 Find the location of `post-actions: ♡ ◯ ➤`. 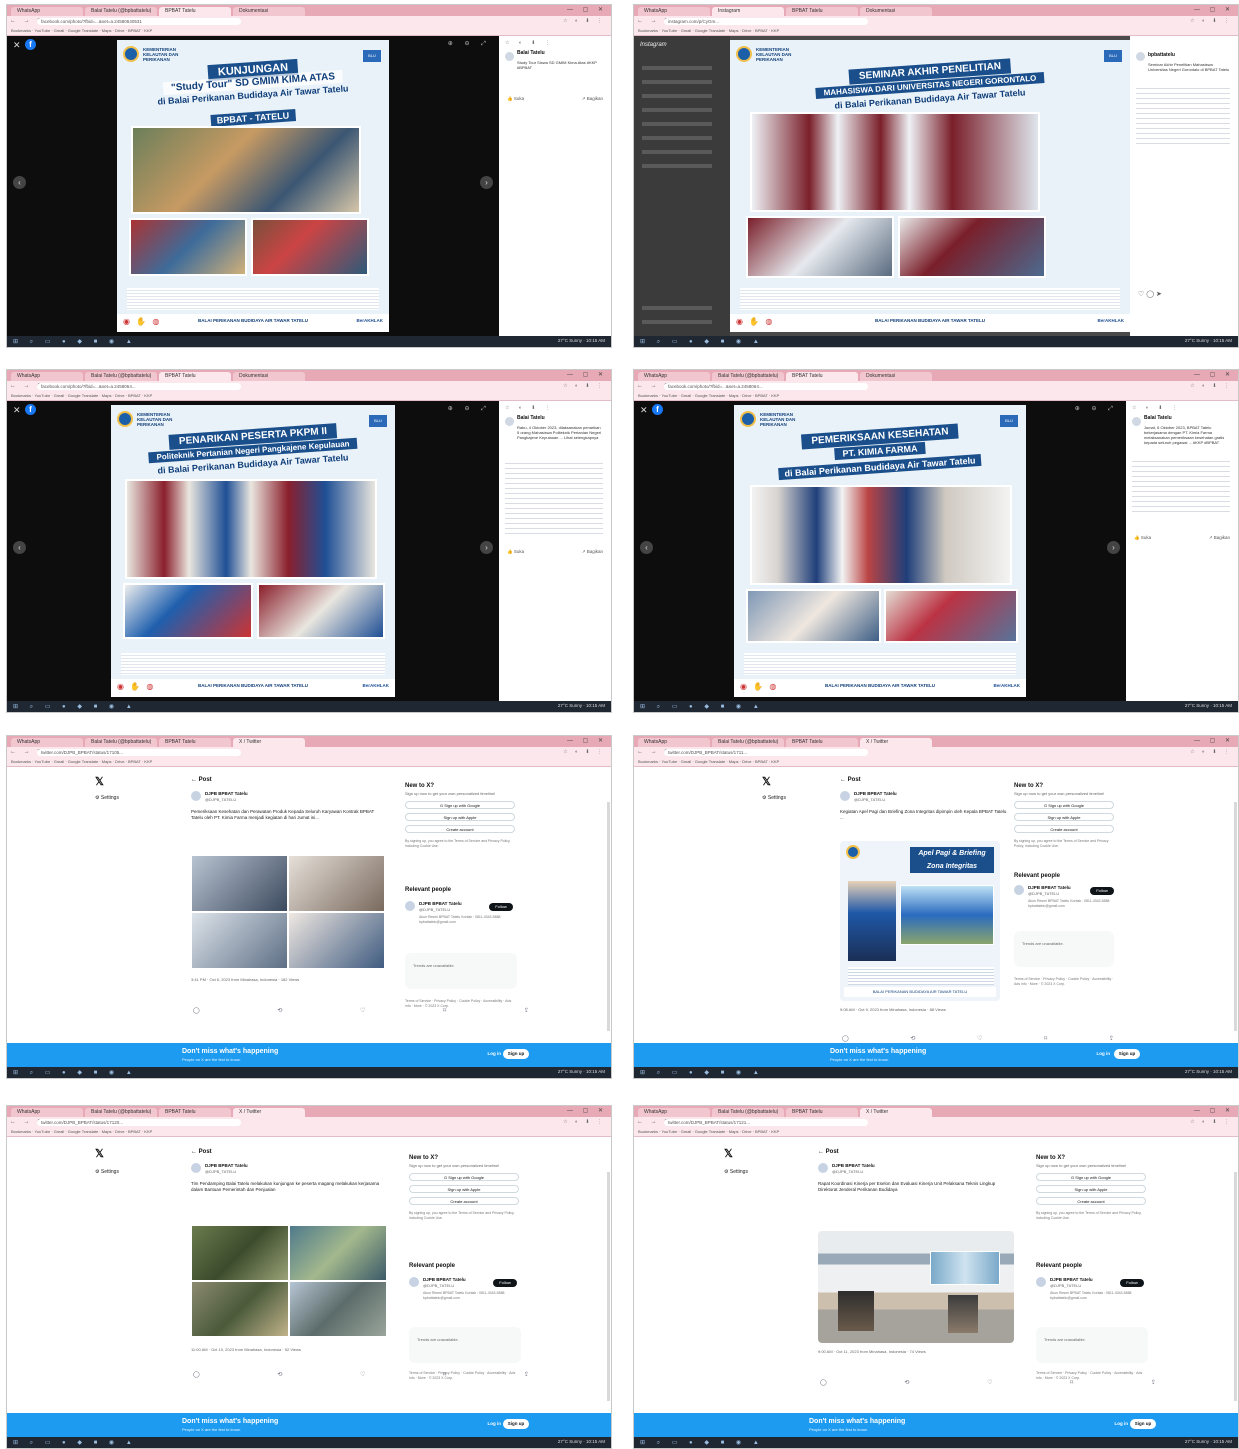

post-actions: ♡ ◯ ➤ is located at coordinates (1184, 294).